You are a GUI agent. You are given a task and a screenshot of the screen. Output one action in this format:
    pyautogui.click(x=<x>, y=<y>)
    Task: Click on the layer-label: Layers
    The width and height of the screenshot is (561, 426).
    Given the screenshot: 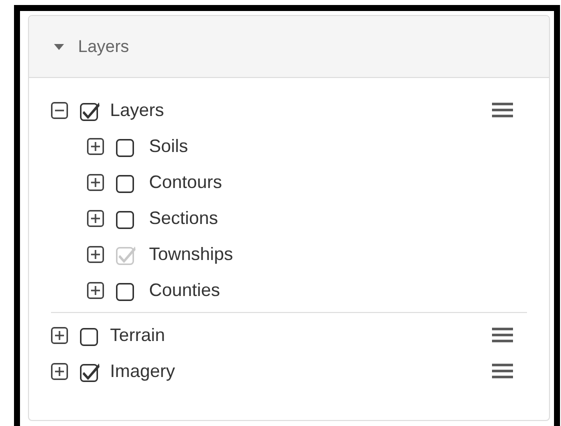 What is the action you would take?
    pyautogui.click(x=137, y=110)
    